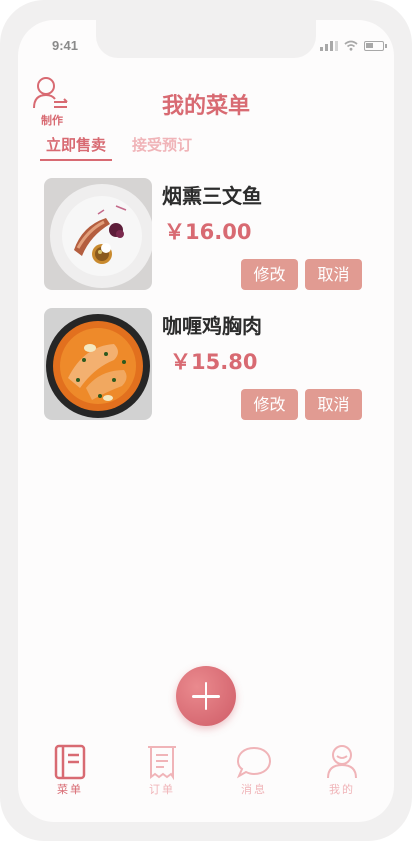  What do you see at coordinates (342, 762) in the screenshot?
I see `profile-icon` at bounding box center [342, 762].